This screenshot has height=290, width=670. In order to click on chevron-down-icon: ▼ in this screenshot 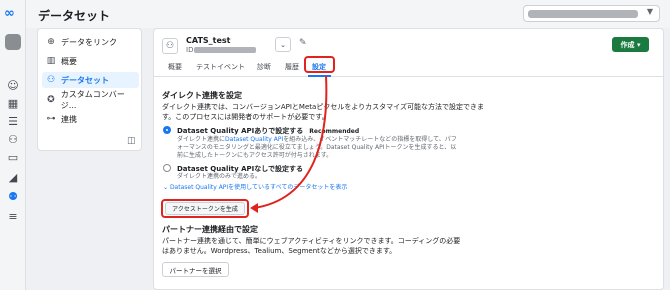, I will do `click(649, 11)`.